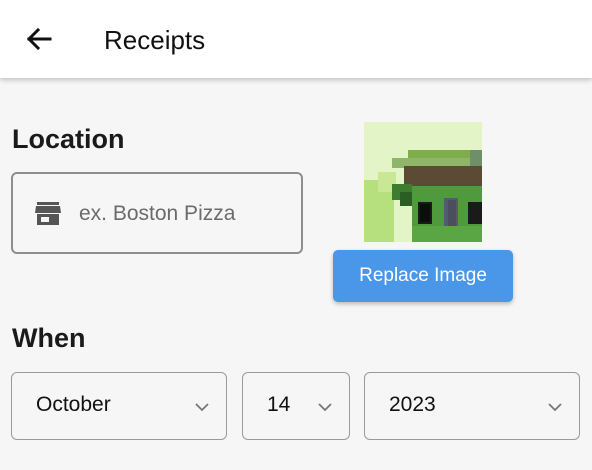 The image size is (592, 470). What do you see at coordinates (412, 404) in the screenshot?
I see `year-value: 2023` at bounding box center [412, 404].